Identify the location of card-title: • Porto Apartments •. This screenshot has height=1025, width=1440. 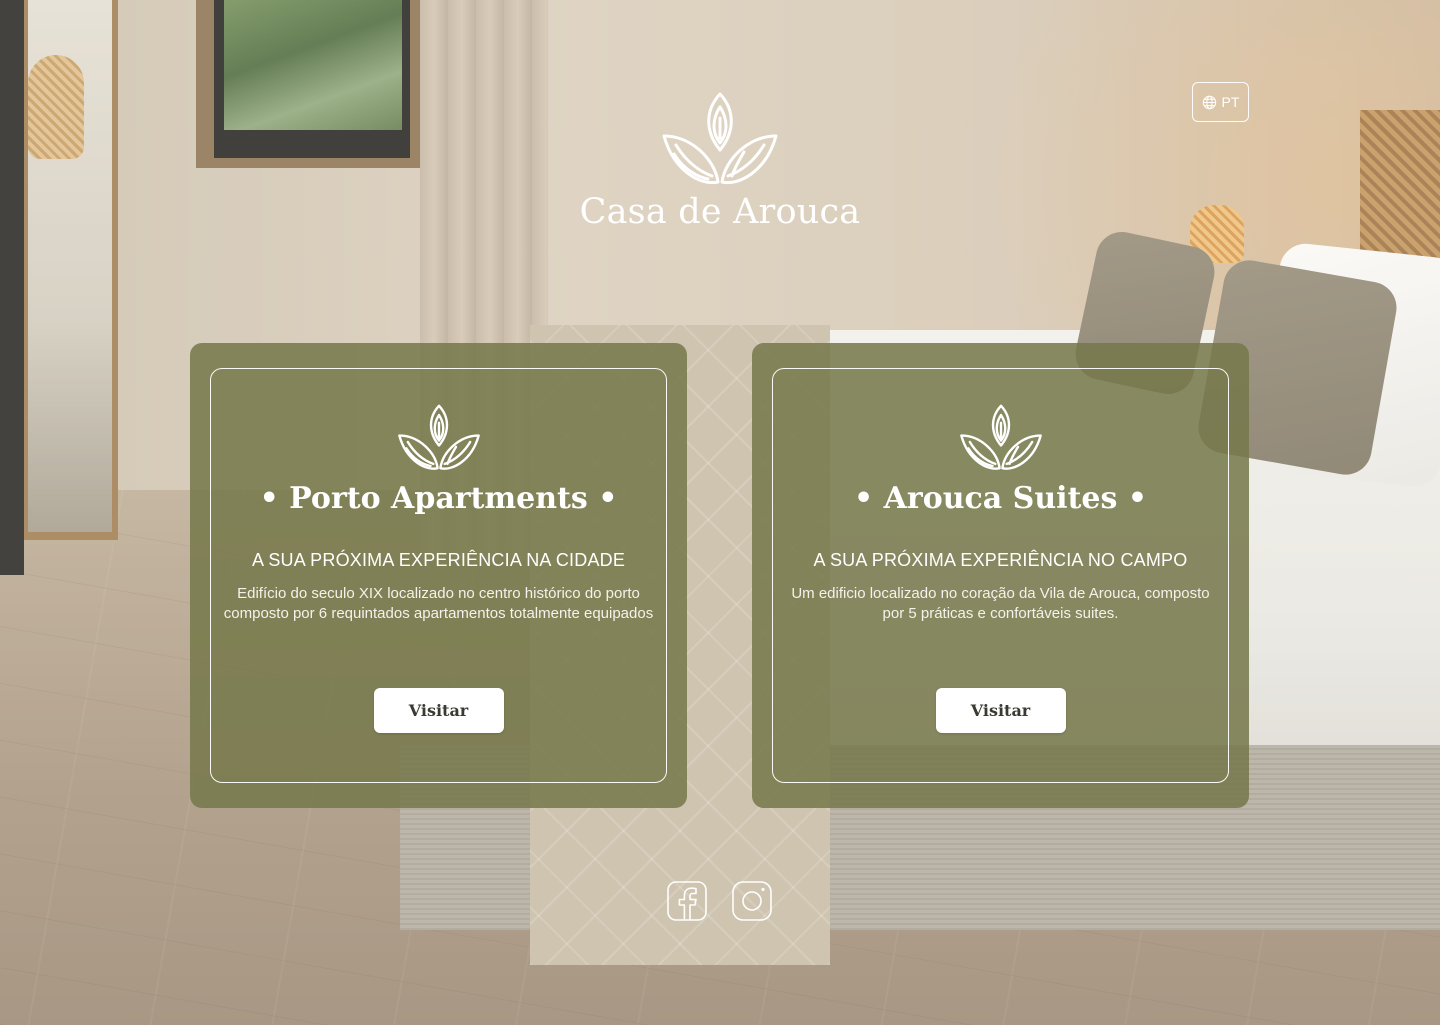
(438, 498).